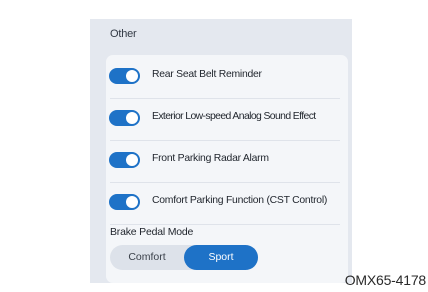 This screenshot has height=292, width=428. I want to click on toggle-rear-seat-belt-reminder, so click(124, 76).